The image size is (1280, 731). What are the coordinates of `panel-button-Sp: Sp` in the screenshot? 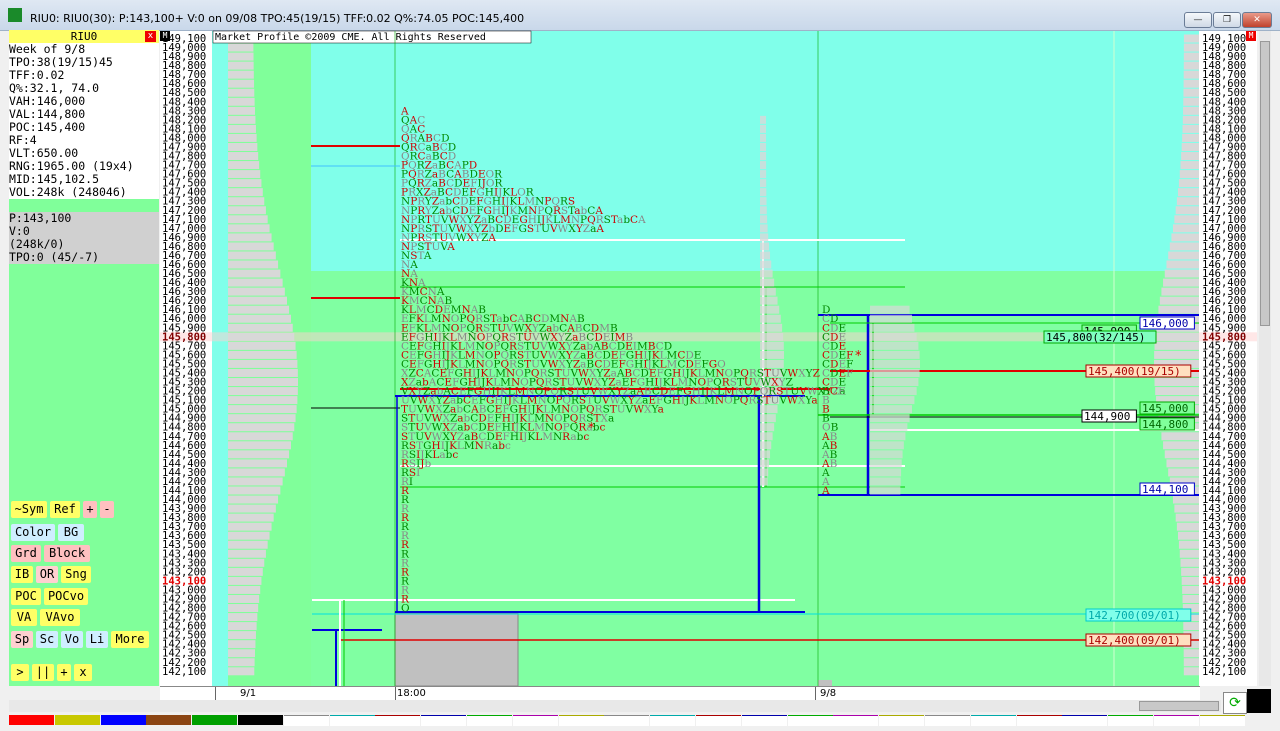 It's located at (22, 639).